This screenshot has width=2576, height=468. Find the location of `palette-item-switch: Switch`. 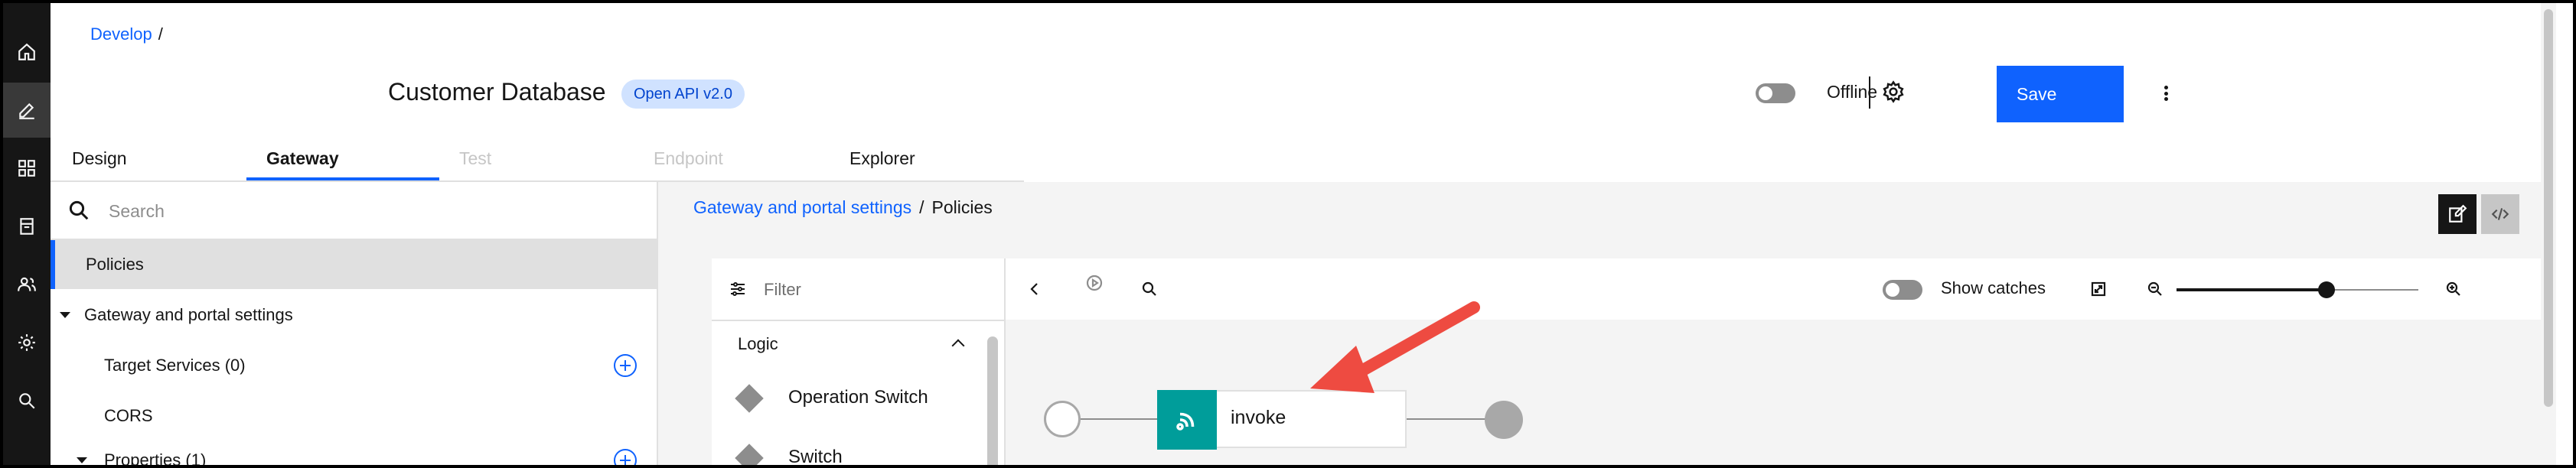

palette-item-switch: Switch is located at coordinates (850, 450).